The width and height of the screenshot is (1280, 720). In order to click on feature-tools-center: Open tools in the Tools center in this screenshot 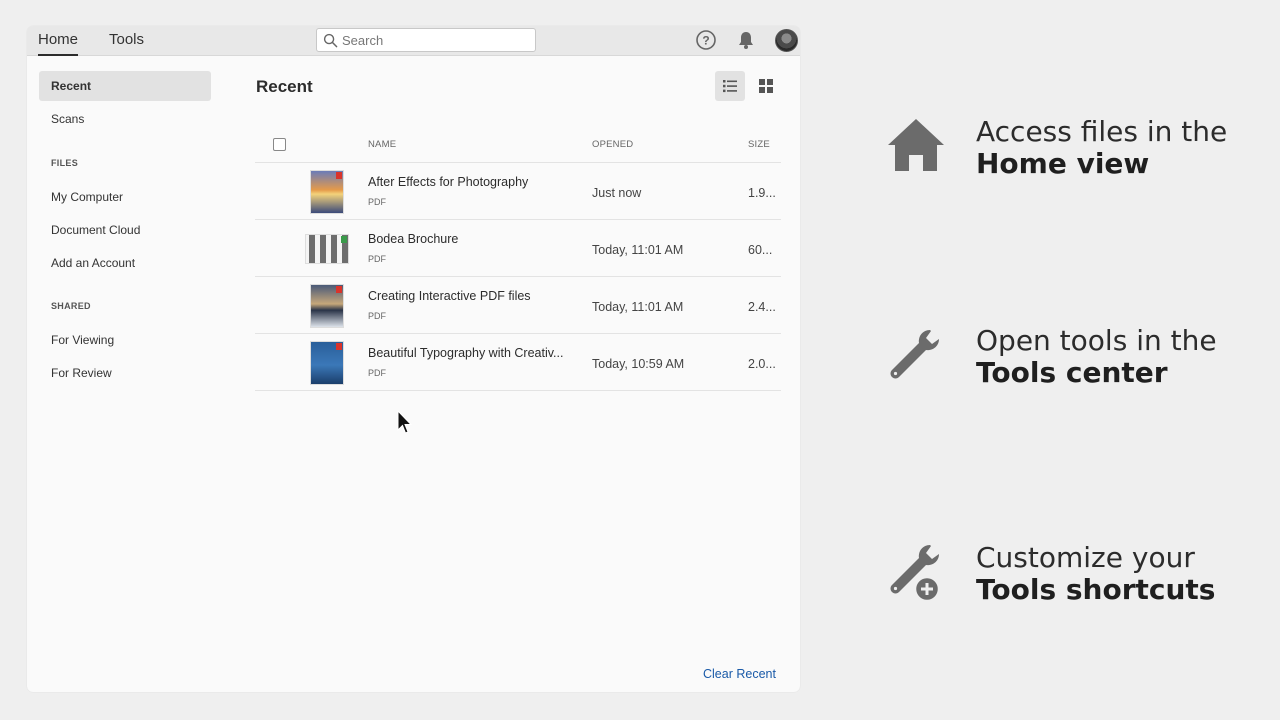, I will do `click(1076, 364)`.